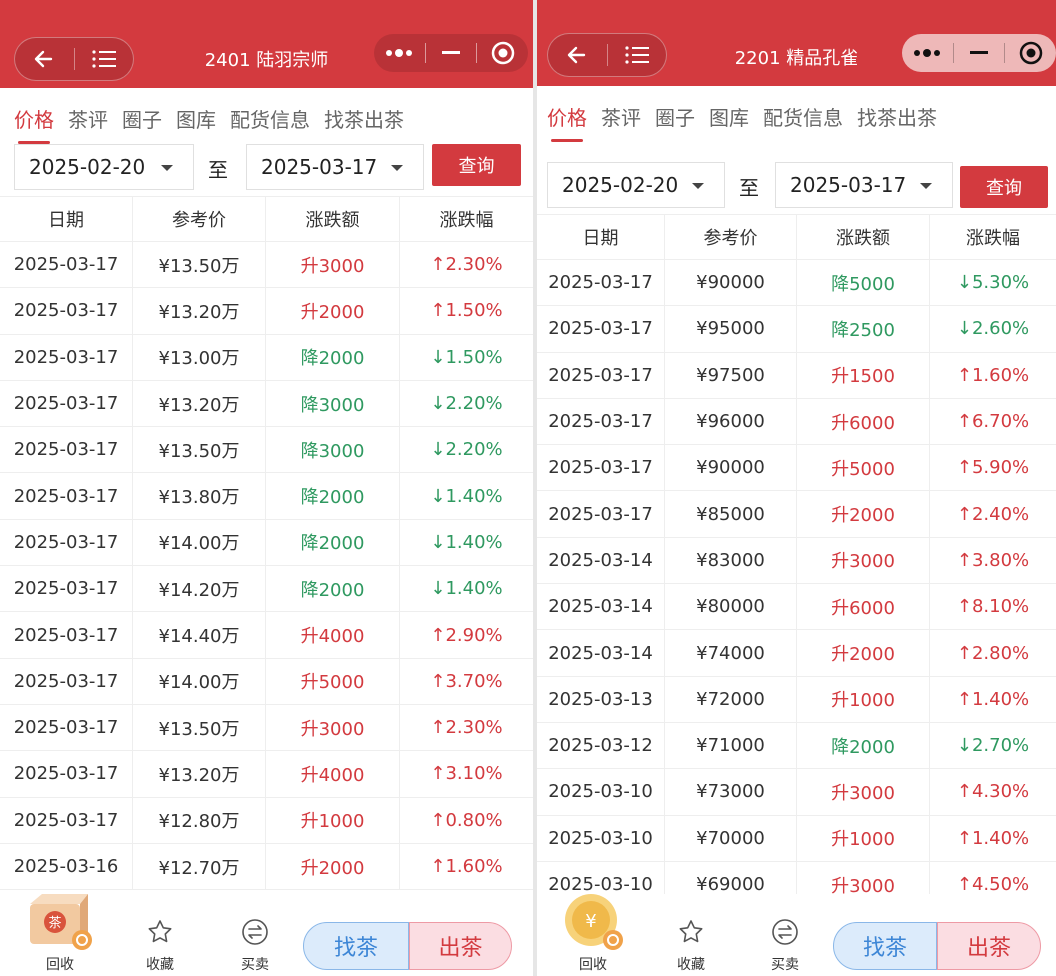 The image size is (1056, 976). I want to click on tab-bar: 价格 茶评 圈子 图库 配货信息 找茶出茶, so click(273, 124).